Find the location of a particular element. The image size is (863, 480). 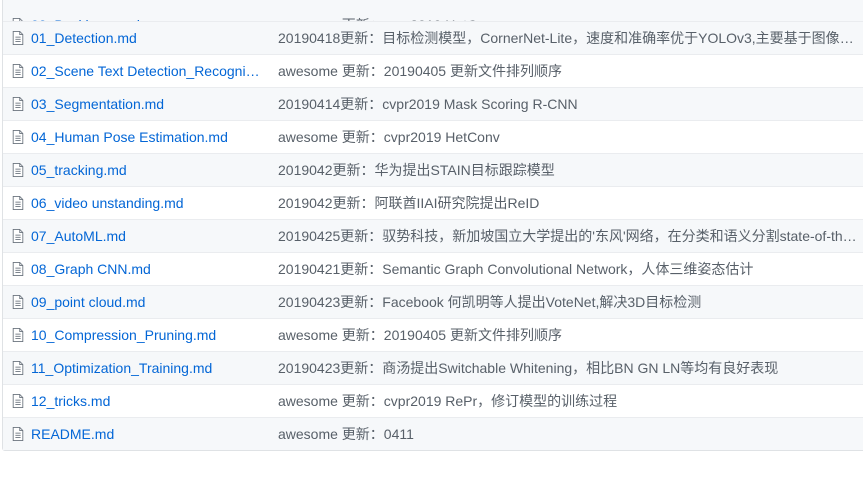

file-name-link: 09_point cloud.md is located at coordinates (147, 302).